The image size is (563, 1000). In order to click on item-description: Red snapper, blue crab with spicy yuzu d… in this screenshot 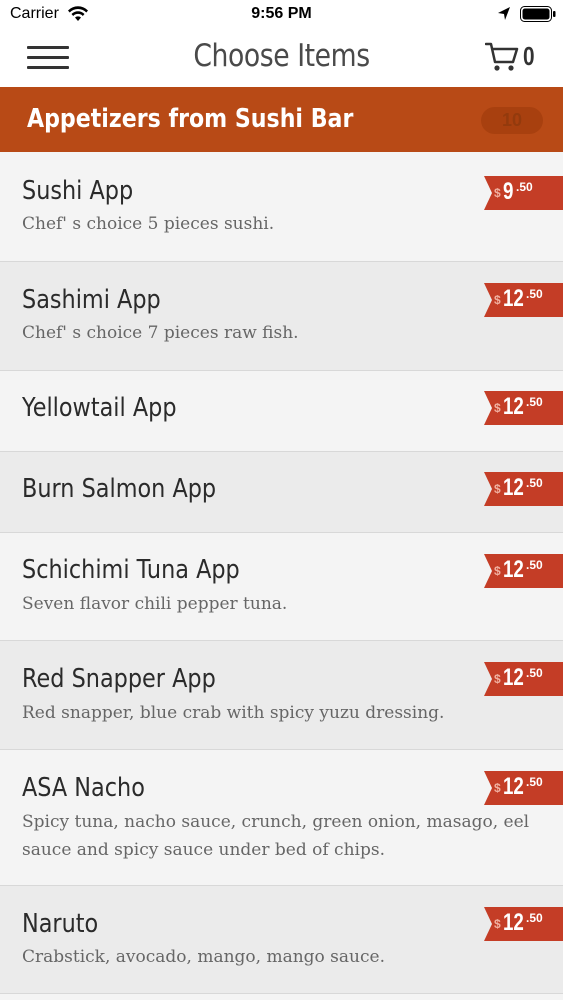, I will do `click(233, 713)`.